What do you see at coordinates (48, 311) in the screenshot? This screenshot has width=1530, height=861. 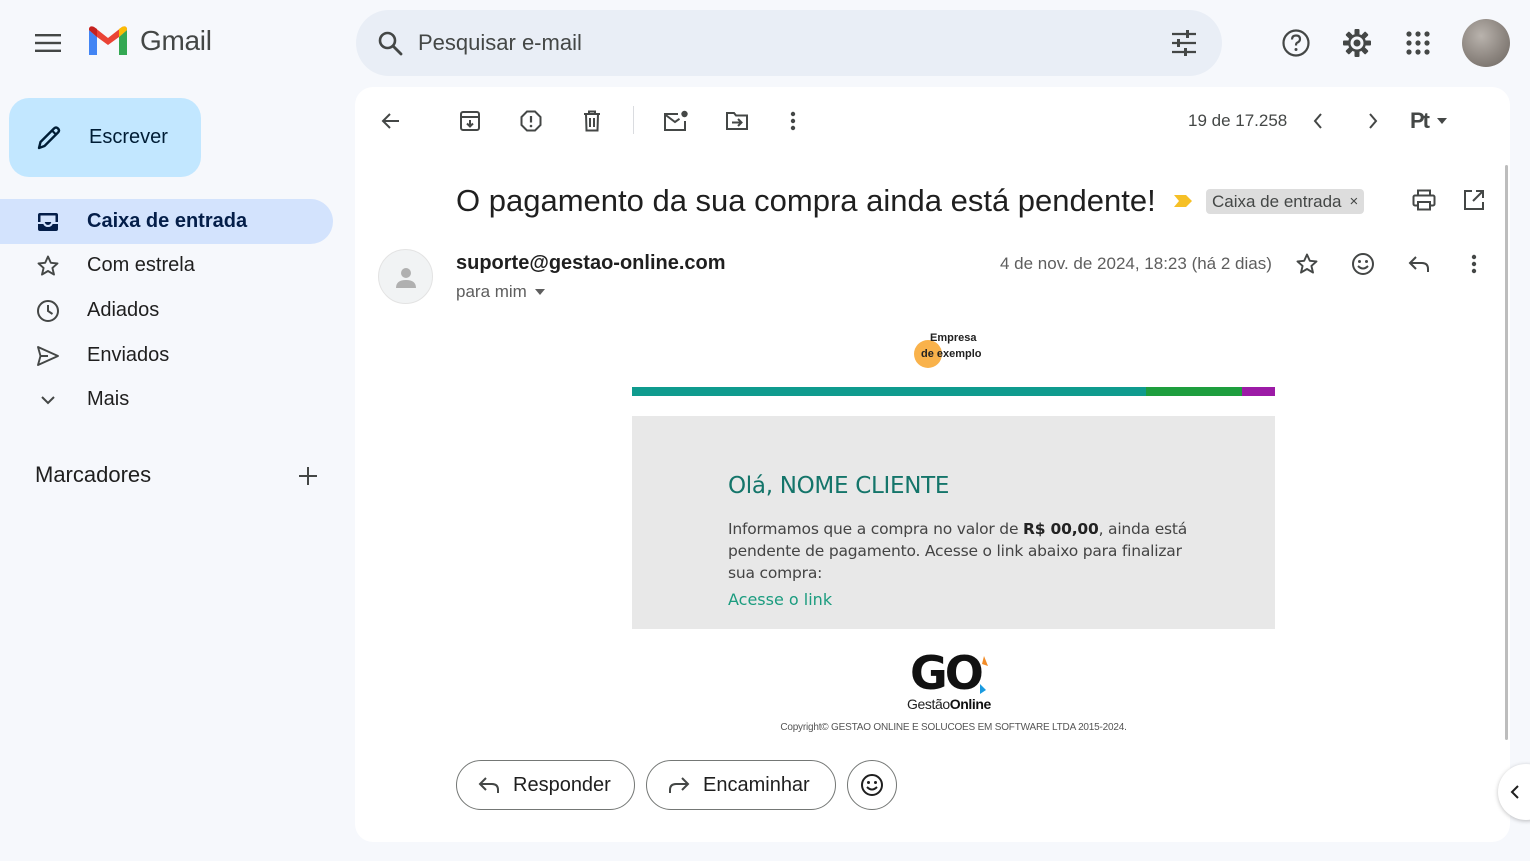 I see `clock-icon` at bounding box center [48, 311].